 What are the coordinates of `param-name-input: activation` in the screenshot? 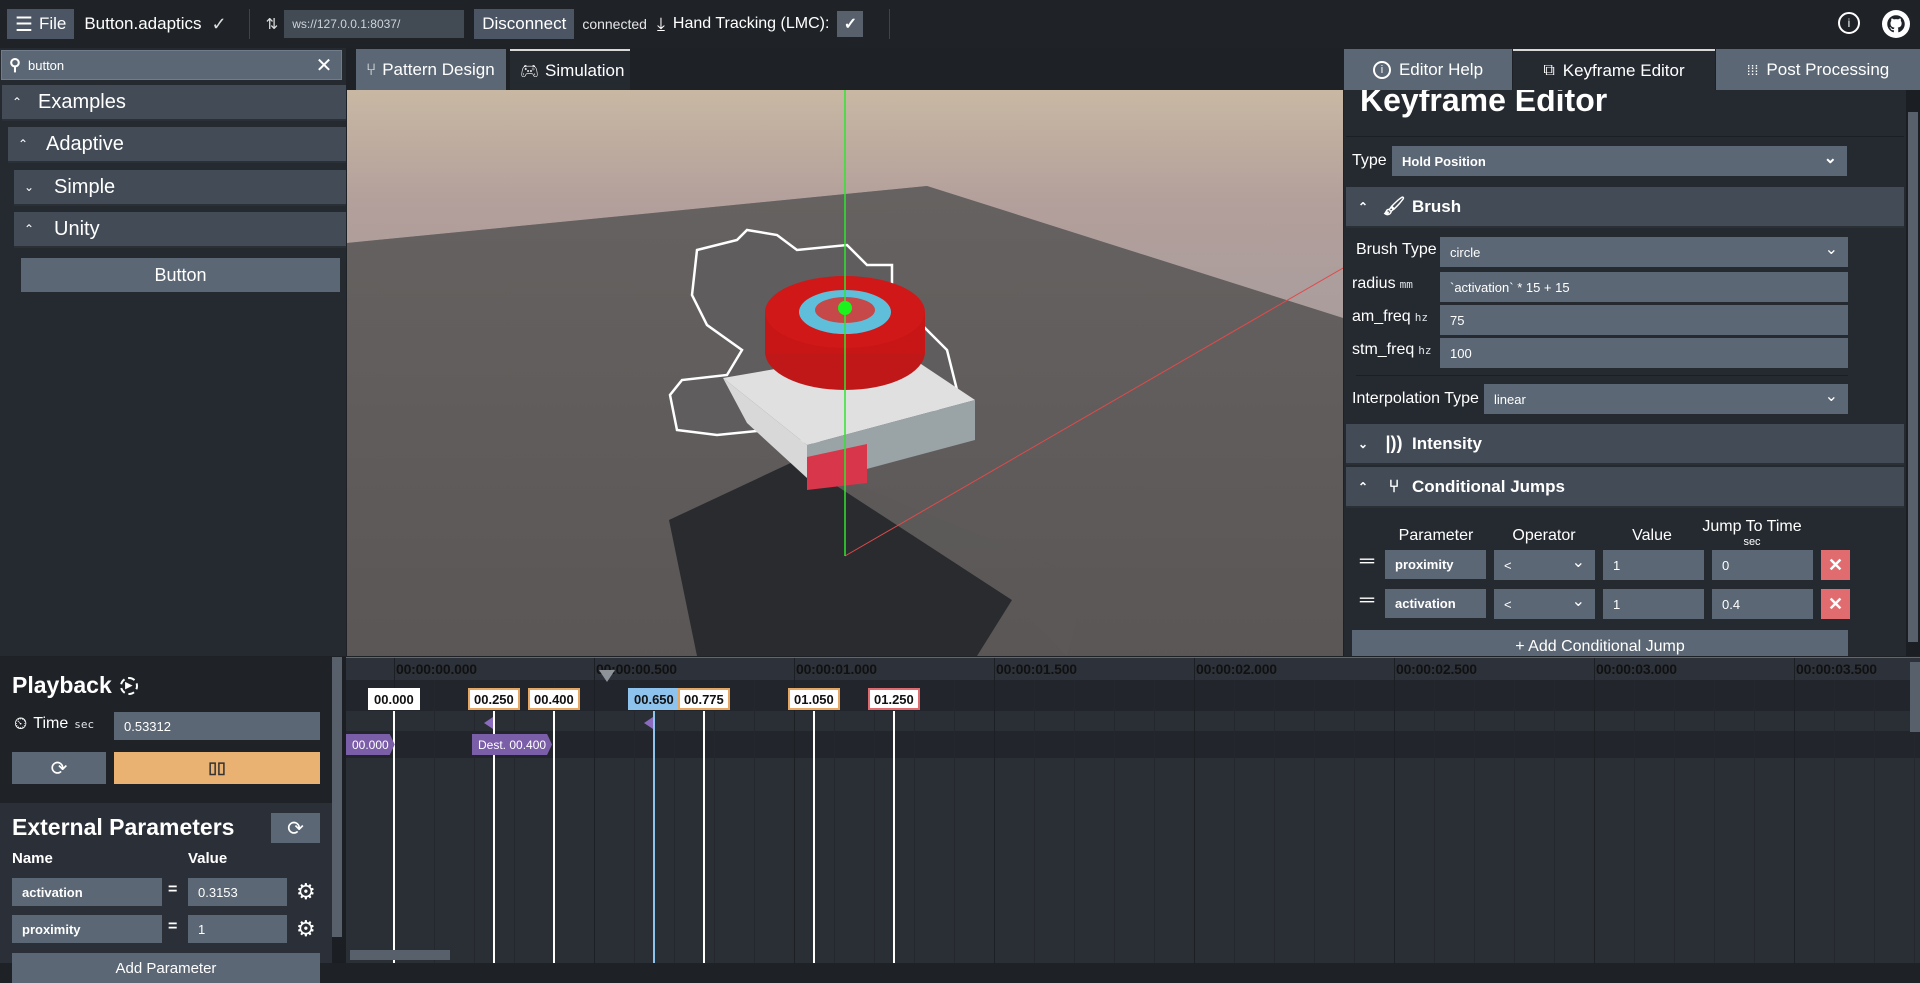 It's located at (87, 892).